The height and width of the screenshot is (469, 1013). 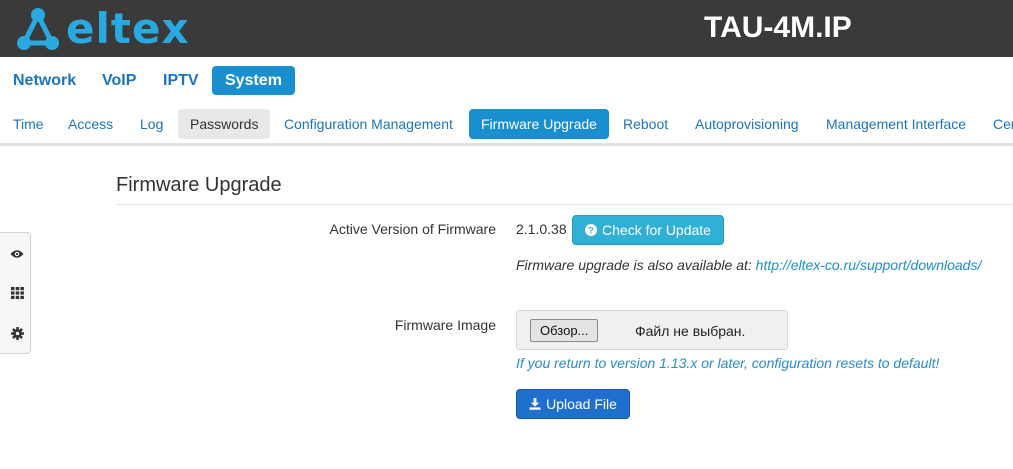 What do you see at coordinates (90, 124) in the screenshot?
I see `tab-access: Access` at bounding box center [90, 124].